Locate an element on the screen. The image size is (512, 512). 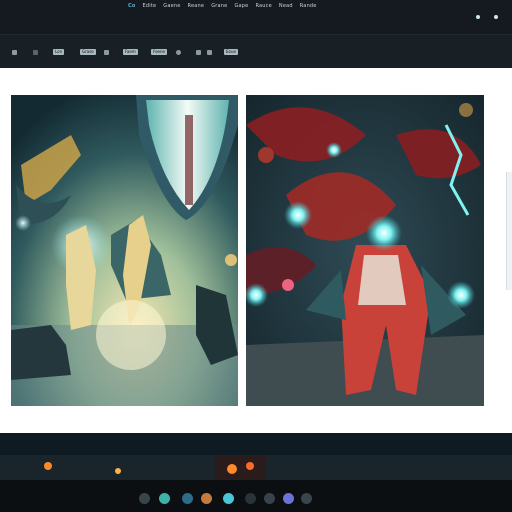
close-icon is located at coordinates (496, 17).